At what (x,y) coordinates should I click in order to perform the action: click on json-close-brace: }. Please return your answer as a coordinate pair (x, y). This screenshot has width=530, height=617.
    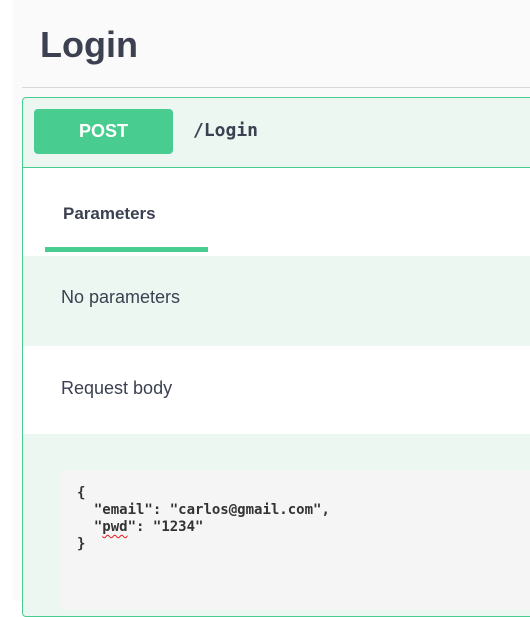
    Looking at the image, I should click on (81, 544).